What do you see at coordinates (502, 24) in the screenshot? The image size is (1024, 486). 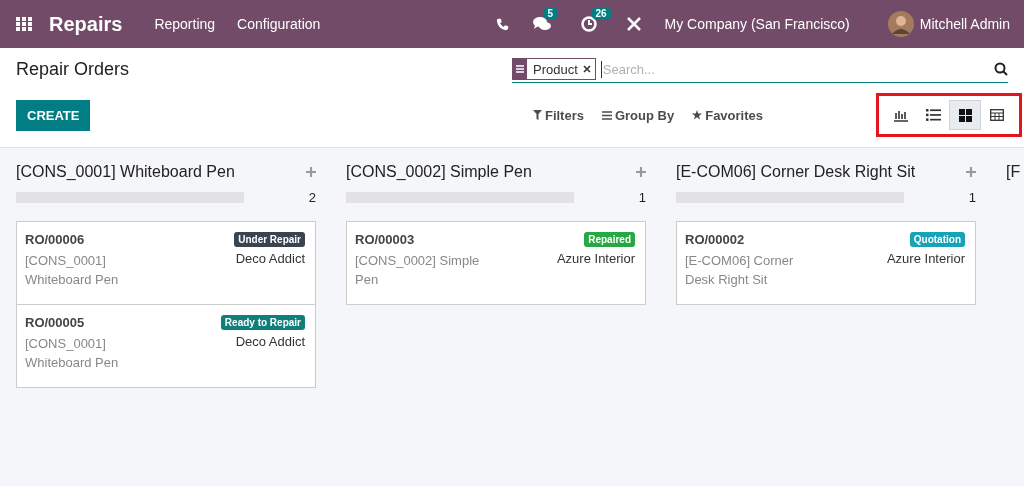 I see `phone-icon` at bounding box center [502, 24].